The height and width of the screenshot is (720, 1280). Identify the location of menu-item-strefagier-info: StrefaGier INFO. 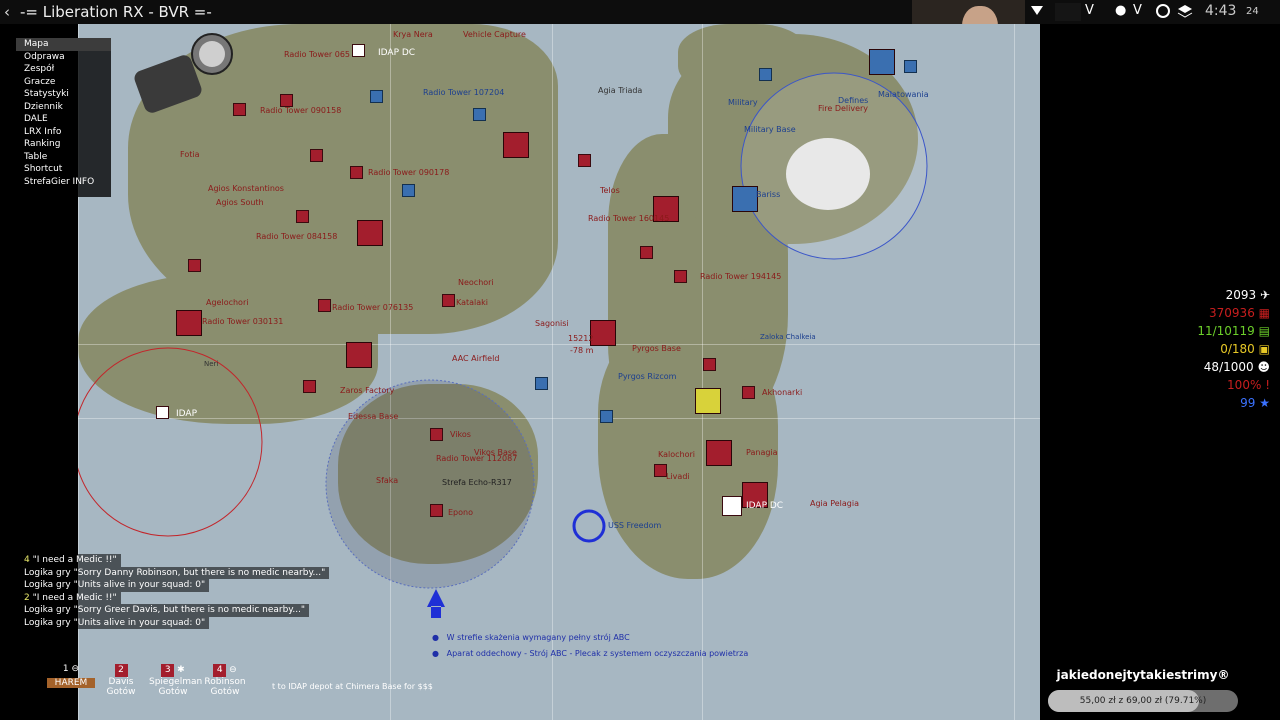
(63, 182).